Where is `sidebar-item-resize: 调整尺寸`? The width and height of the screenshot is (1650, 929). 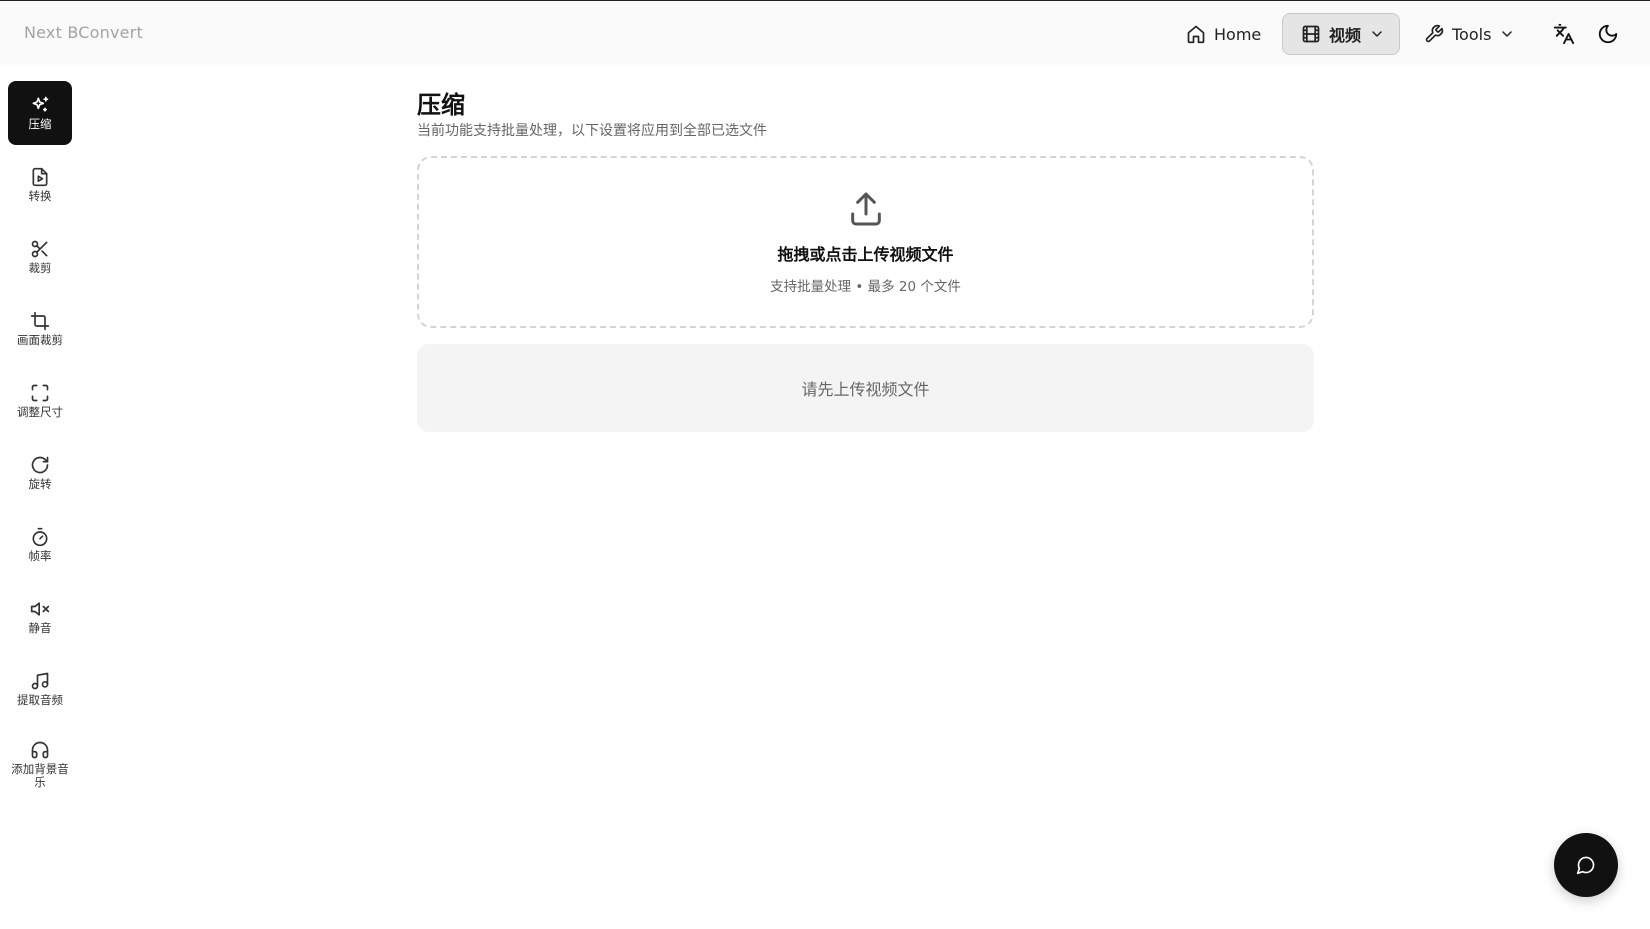
sidebar-item-resize: 调整尺寸 is located at coordinates (40, 401).